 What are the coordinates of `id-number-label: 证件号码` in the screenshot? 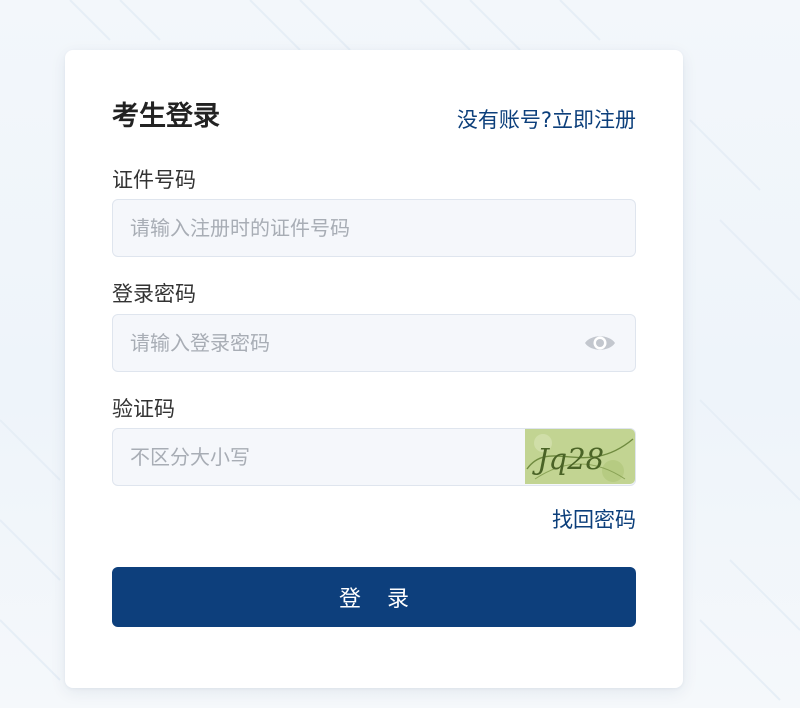 It's located at (154, 180).